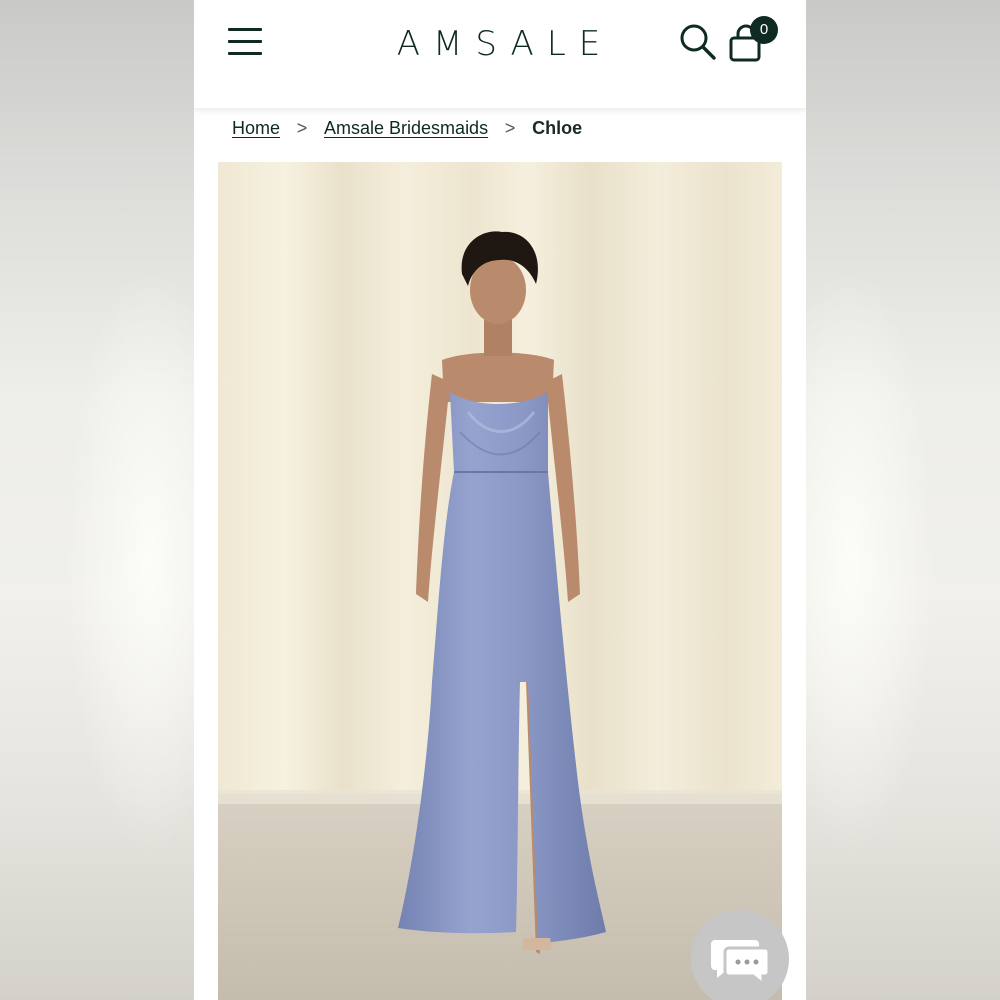 The image size is (1000, 1000). Describe the element at coordinates (741, 964) in the screenshot. I see `chat-bubble-icon` at that location.